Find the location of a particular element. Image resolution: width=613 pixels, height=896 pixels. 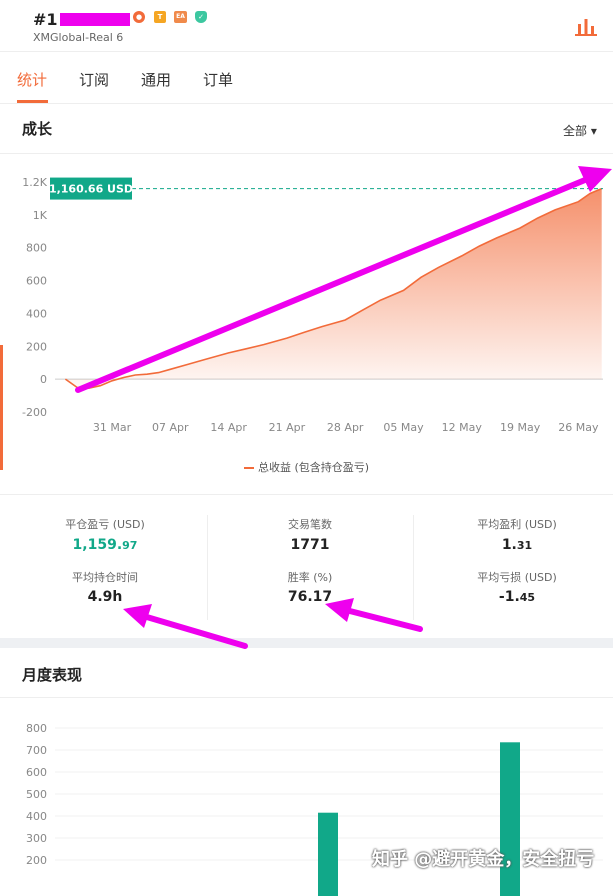

current-value-label: 1,160.66 USD is located at coordinates (91, 189).